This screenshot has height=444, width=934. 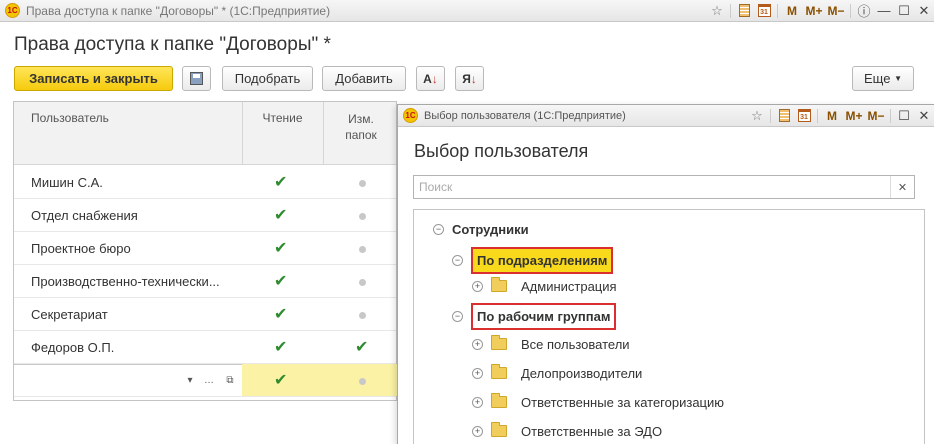 What do you see at coordinates (81, 248) in the screenshot?
I see `user-name-cell: Проектное бюро` at bounding box center [81, 248].